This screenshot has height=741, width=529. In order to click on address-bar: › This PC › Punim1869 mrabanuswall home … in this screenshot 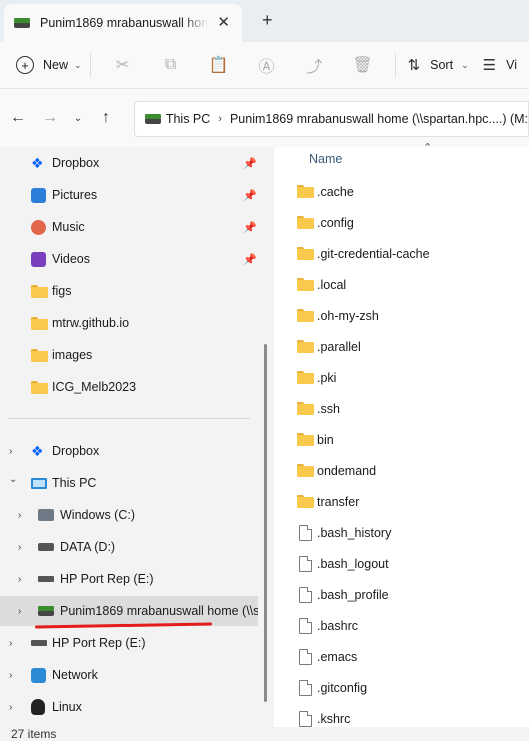, I will do `click(331, 119)`.